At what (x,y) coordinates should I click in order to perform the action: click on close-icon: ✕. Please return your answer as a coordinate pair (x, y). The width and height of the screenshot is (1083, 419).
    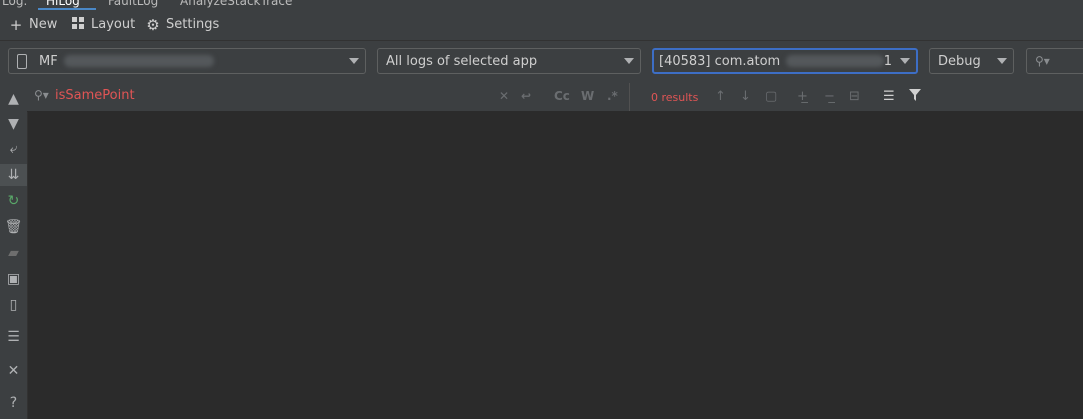
    Looking at the image, I should click on (13, 371).